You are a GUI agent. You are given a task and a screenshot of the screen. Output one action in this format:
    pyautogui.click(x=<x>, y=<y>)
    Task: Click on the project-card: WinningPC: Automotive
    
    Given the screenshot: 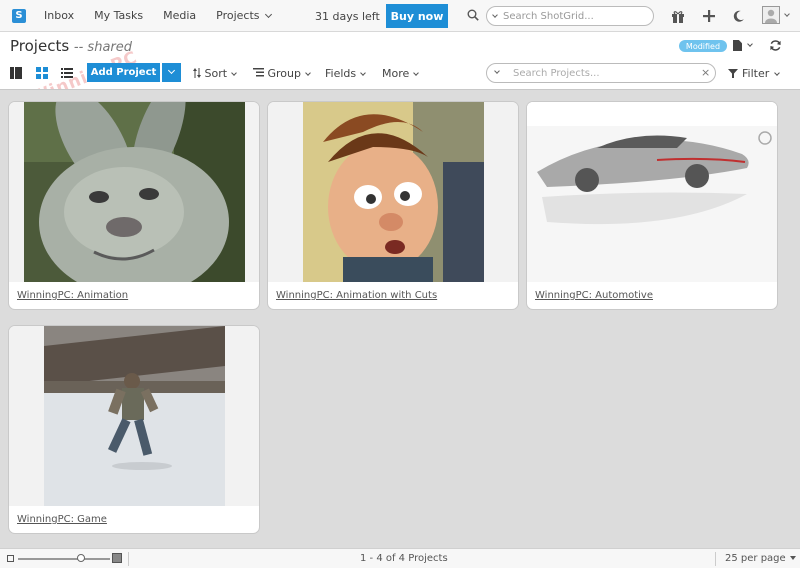 What is the action you would take?
    pyautogui.click(x=652, y=205)
    